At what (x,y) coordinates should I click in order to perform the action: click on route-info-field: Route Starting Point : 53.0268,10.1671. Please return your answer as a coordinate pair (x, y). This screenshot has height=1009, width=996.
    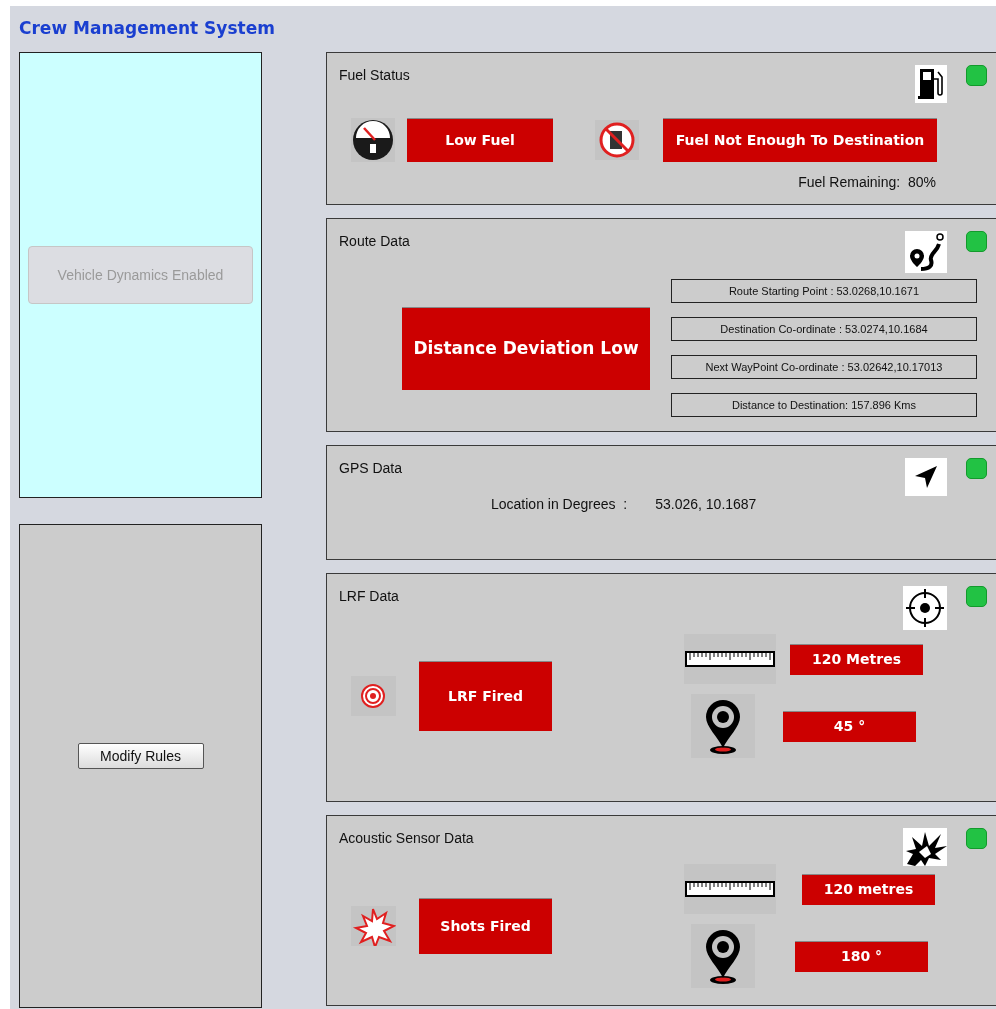
    Looking at the image, I should click on (824, 291).